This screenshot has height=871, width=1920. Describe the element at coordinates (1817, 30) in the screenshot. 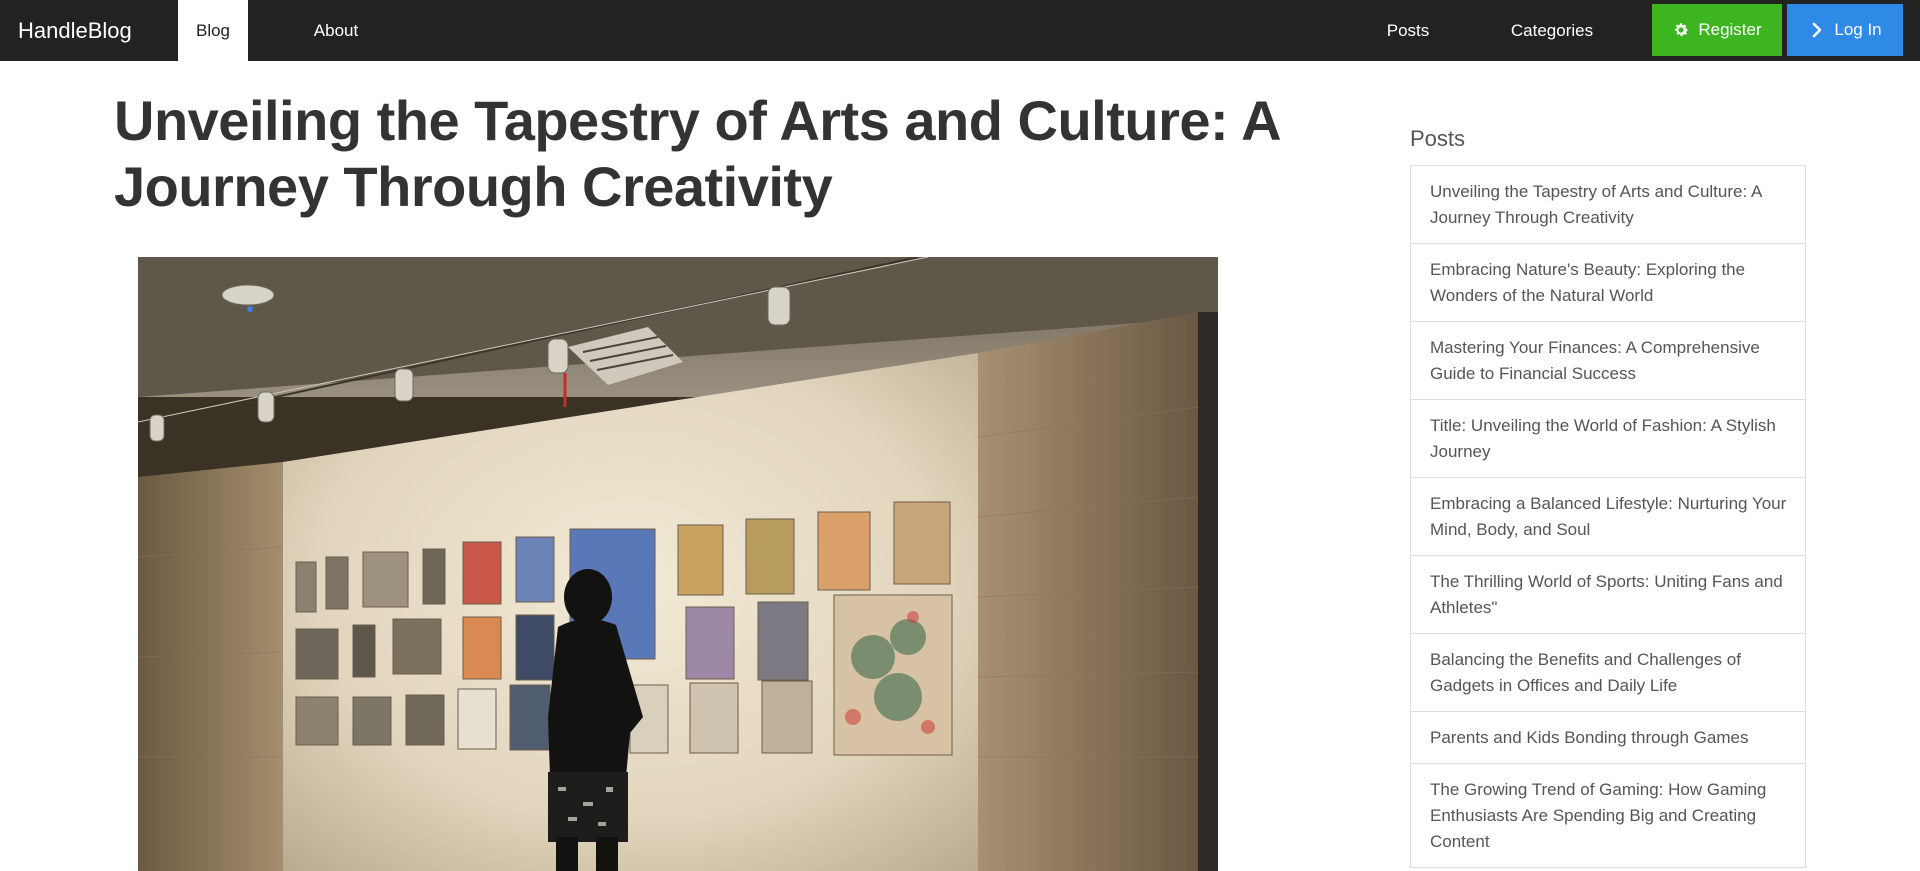

I see `chevron-right-icon` at that location.